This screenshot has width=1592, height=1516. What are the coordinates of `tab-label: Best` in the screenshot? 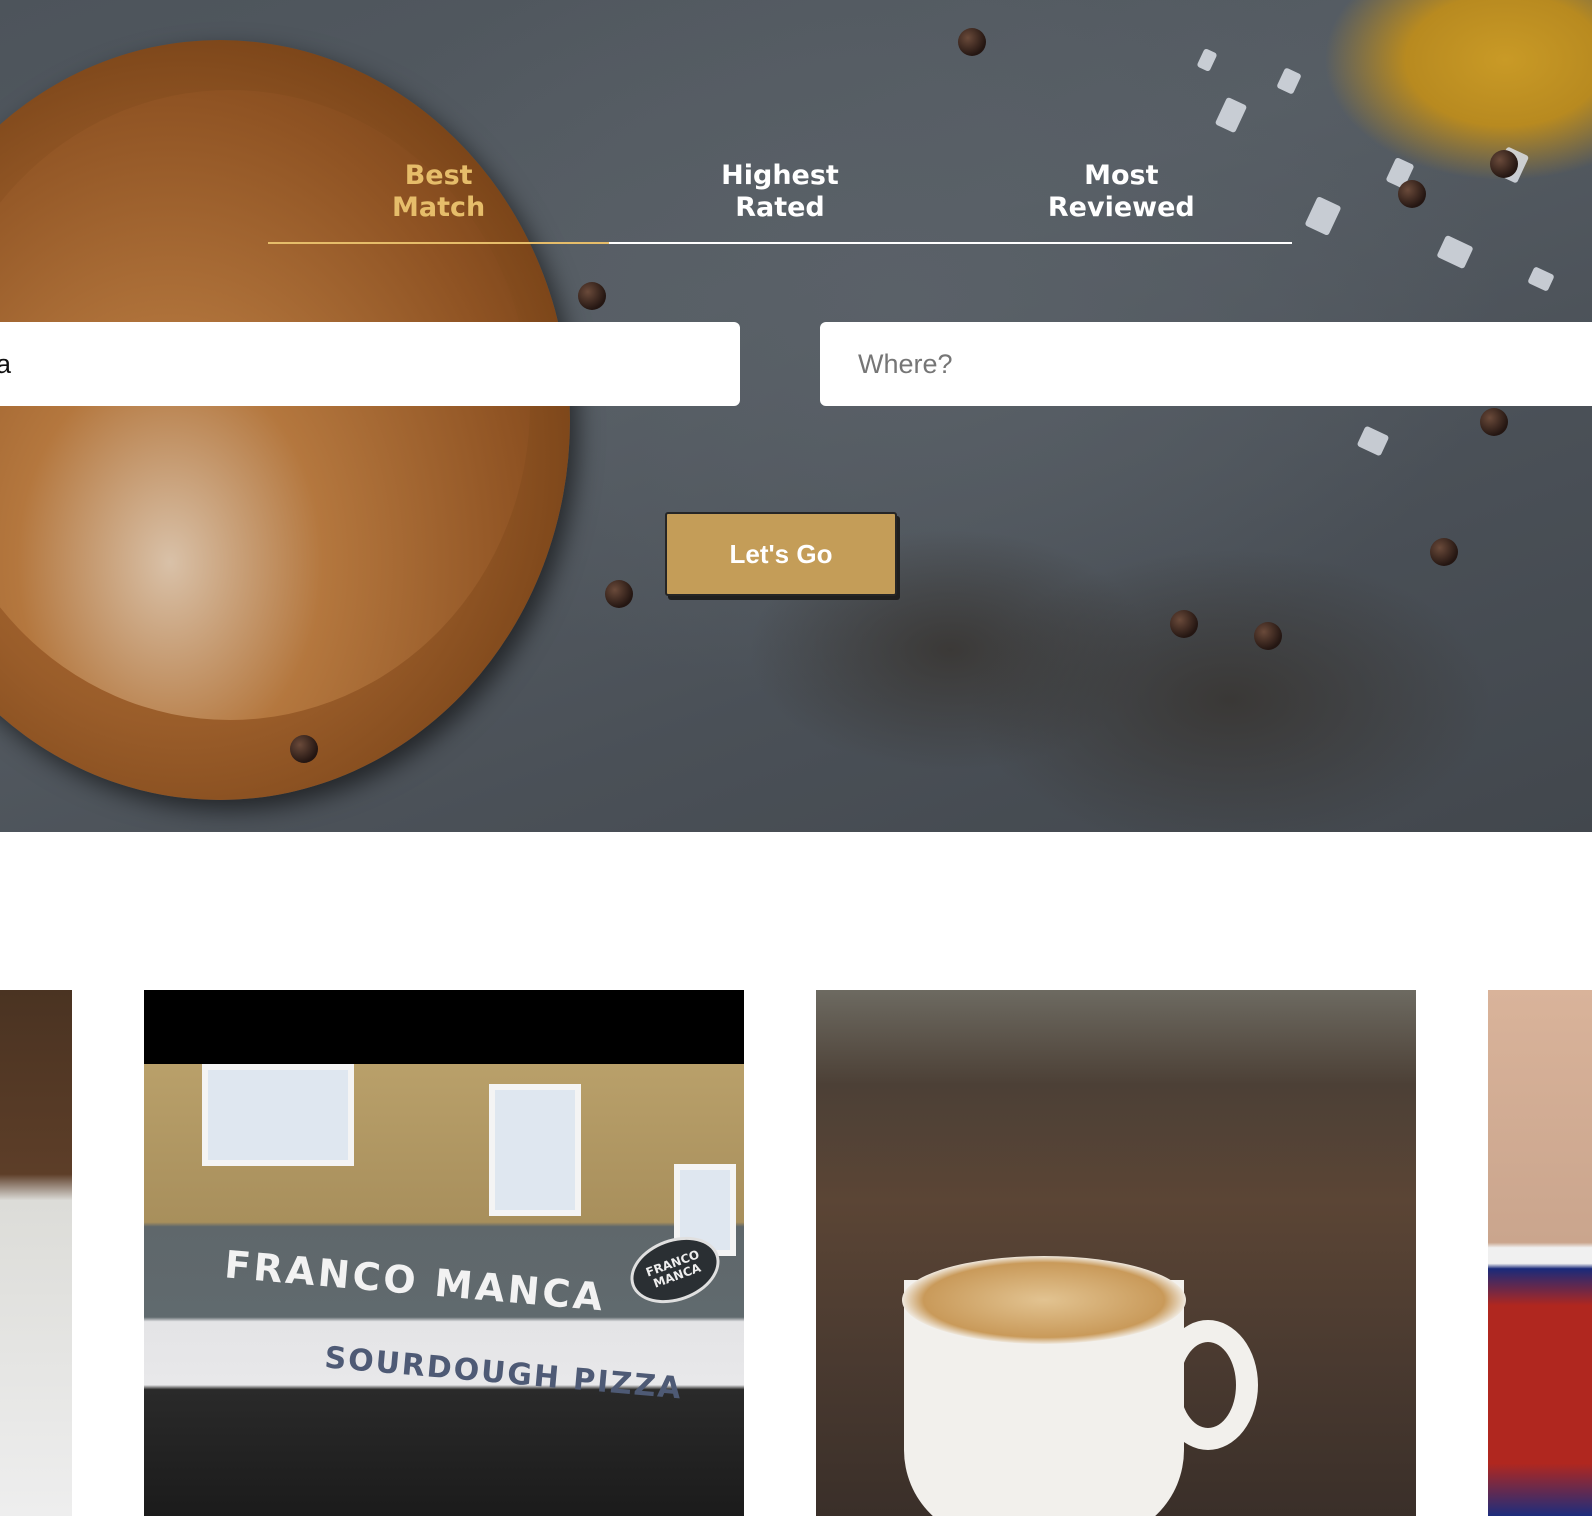 It's located at (438, 175).